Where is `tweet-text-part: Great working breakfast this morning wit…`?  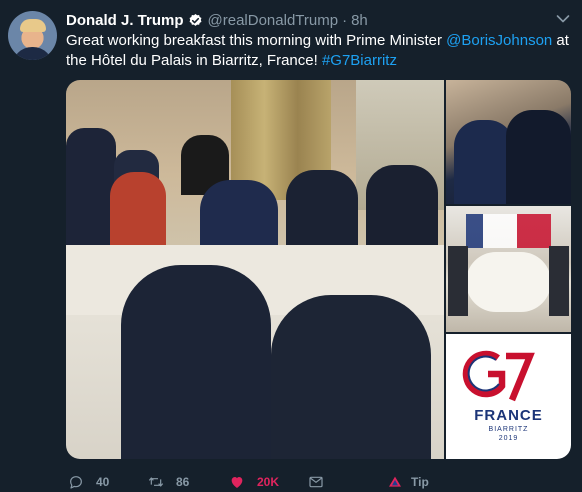
tweet-text-part: Great working breakfast this morning wit… is located at coordinates (256, 40).